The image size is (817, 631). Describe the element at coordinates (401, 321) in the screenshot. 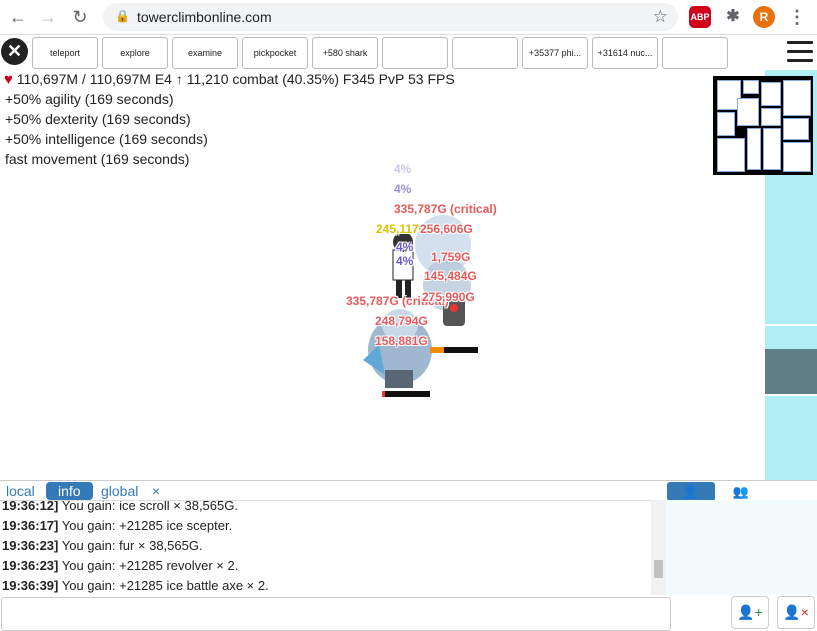

I see `damage-text: 248,794G` at that location.